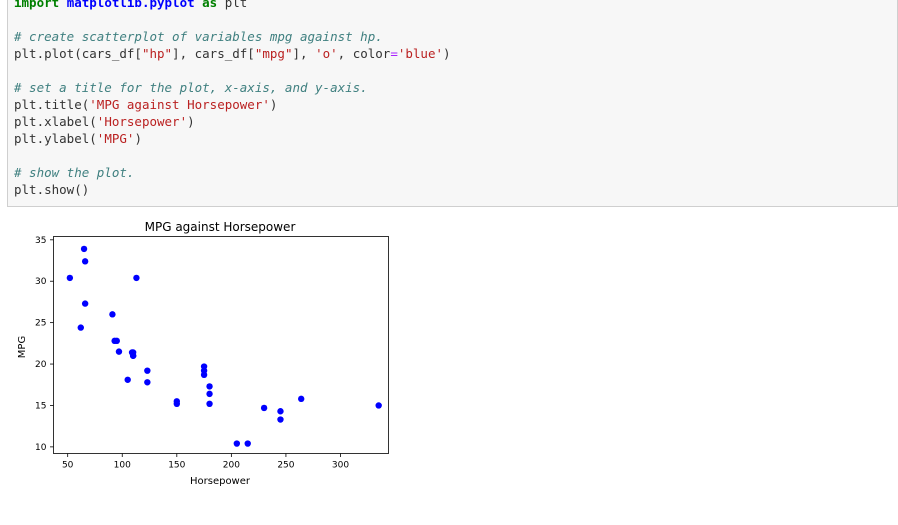  I want to click on data-points, so click(224, 346).